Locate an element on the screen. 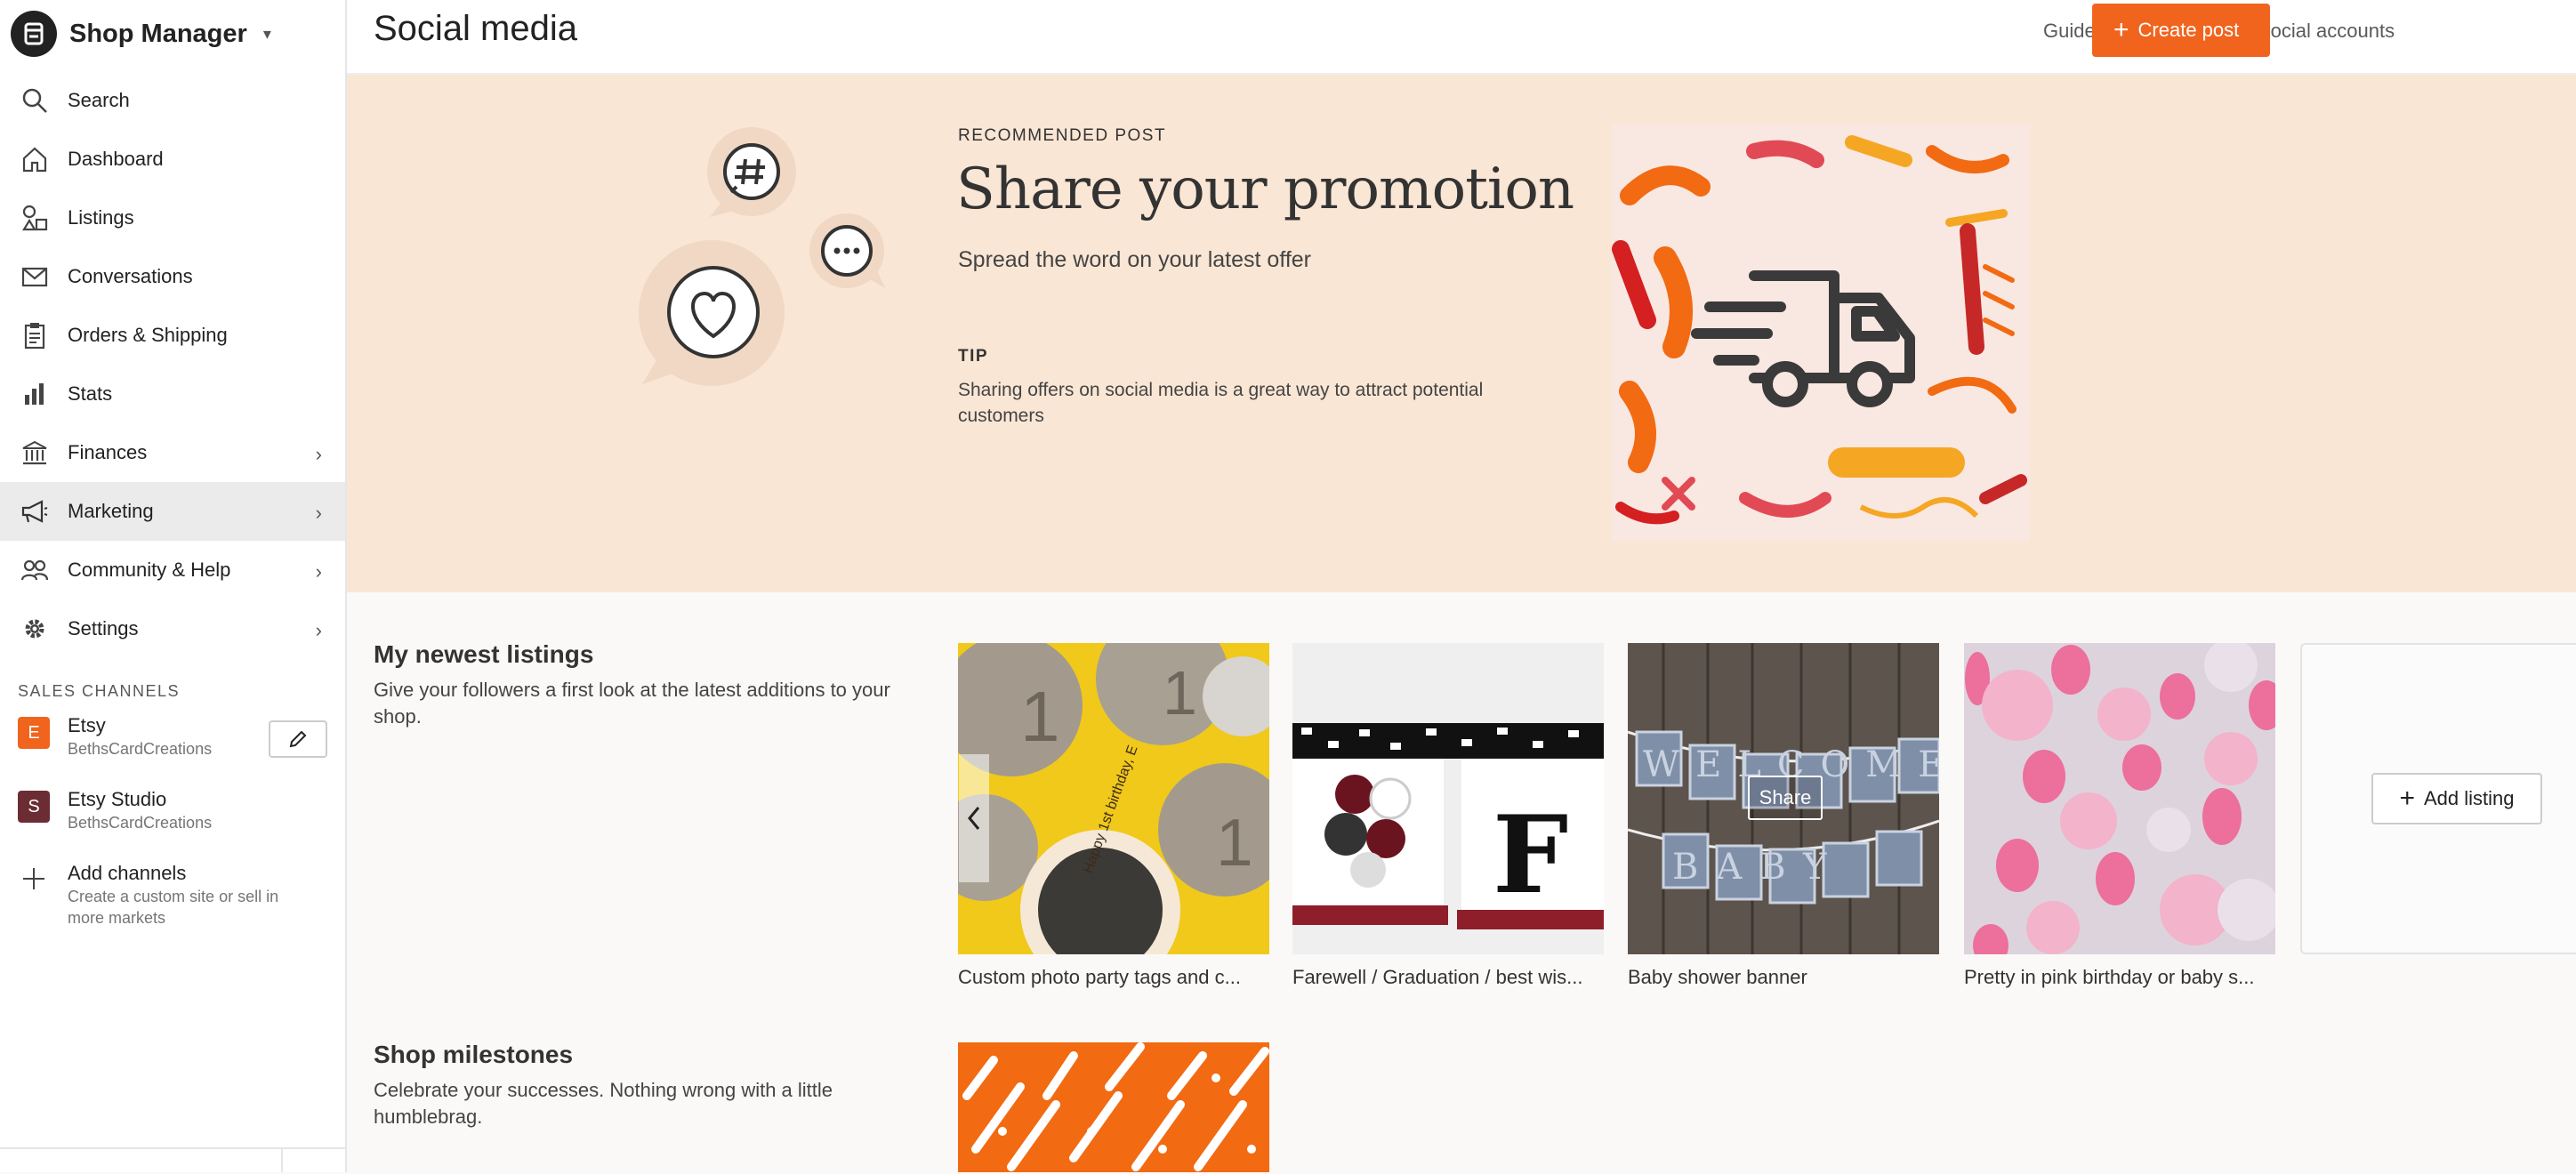 This screenshot has height=1174, width=2576. create-post-button: + Create post is located at coordinates (2181, 30).